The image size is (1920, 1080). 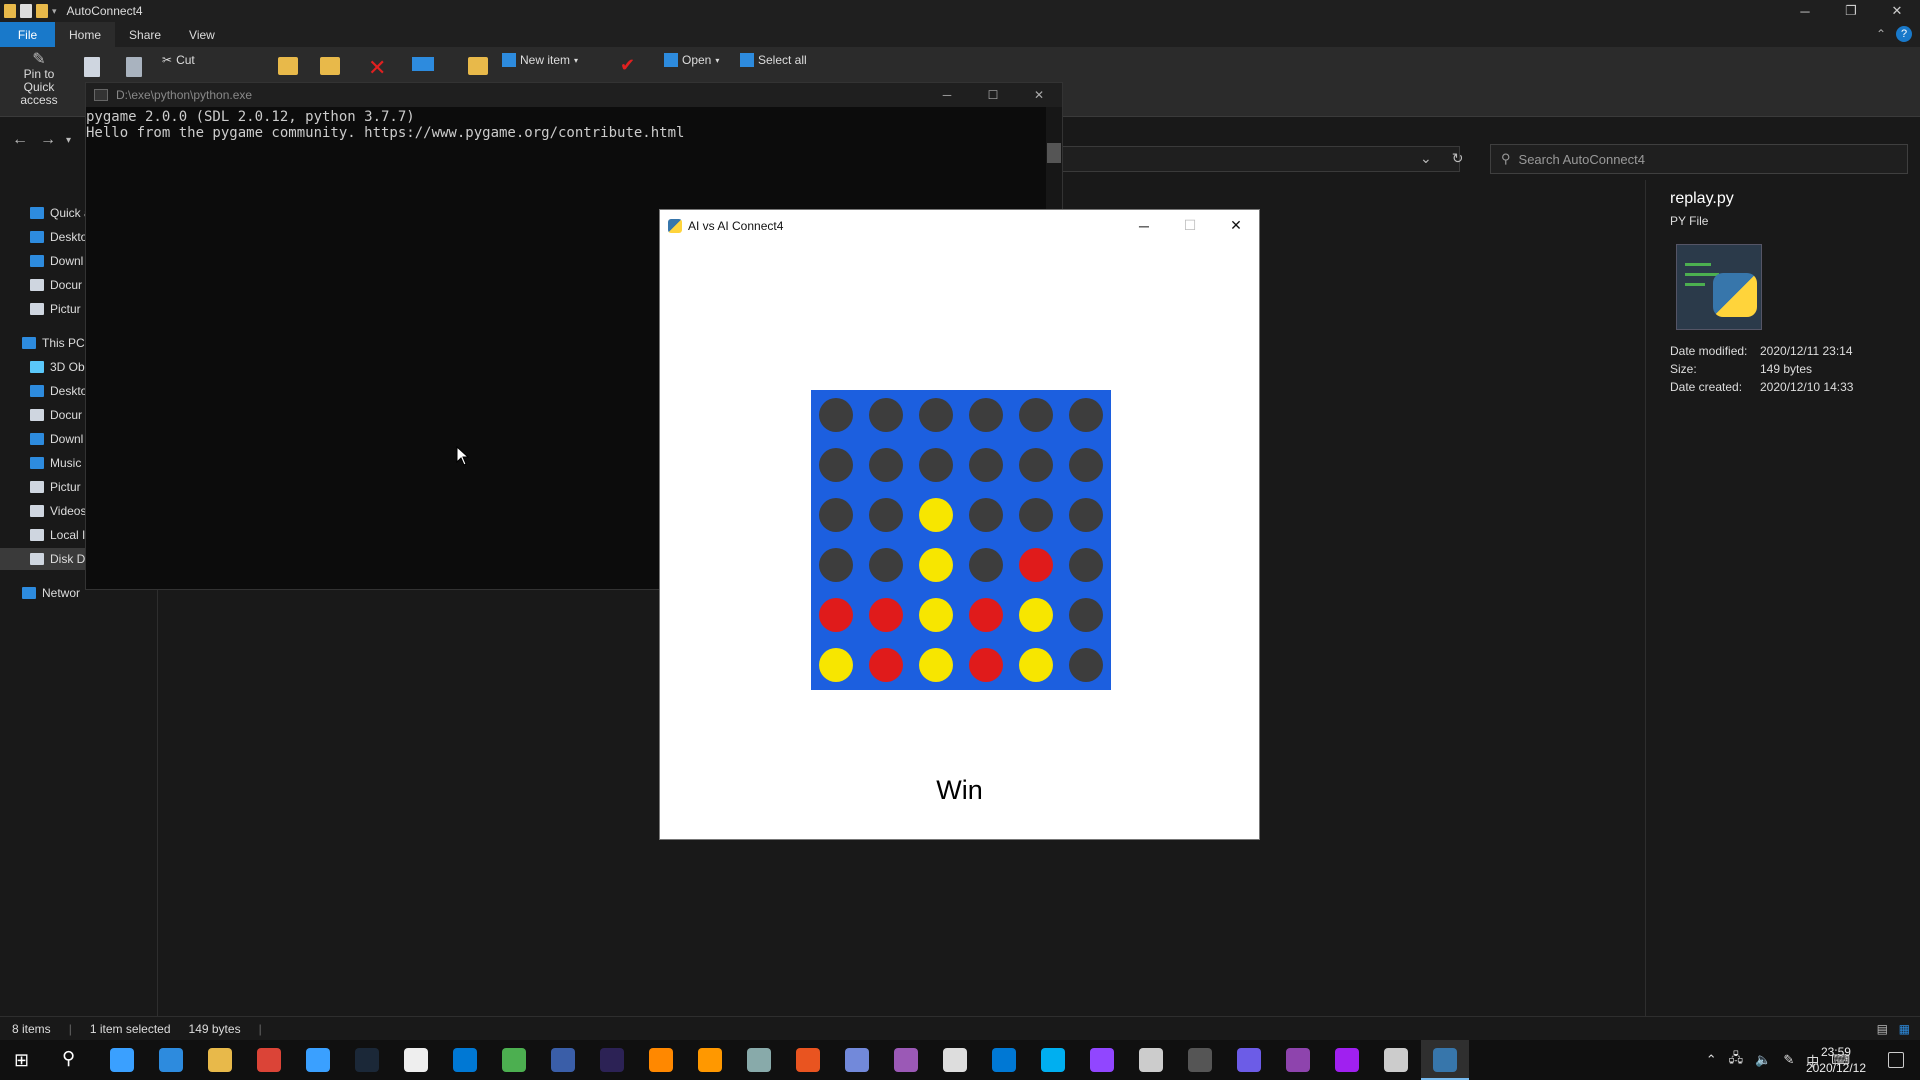 What do you see at coordinates (423, 64) in the screenshot?
I see `rename-button` at bounding box center [423, 64].